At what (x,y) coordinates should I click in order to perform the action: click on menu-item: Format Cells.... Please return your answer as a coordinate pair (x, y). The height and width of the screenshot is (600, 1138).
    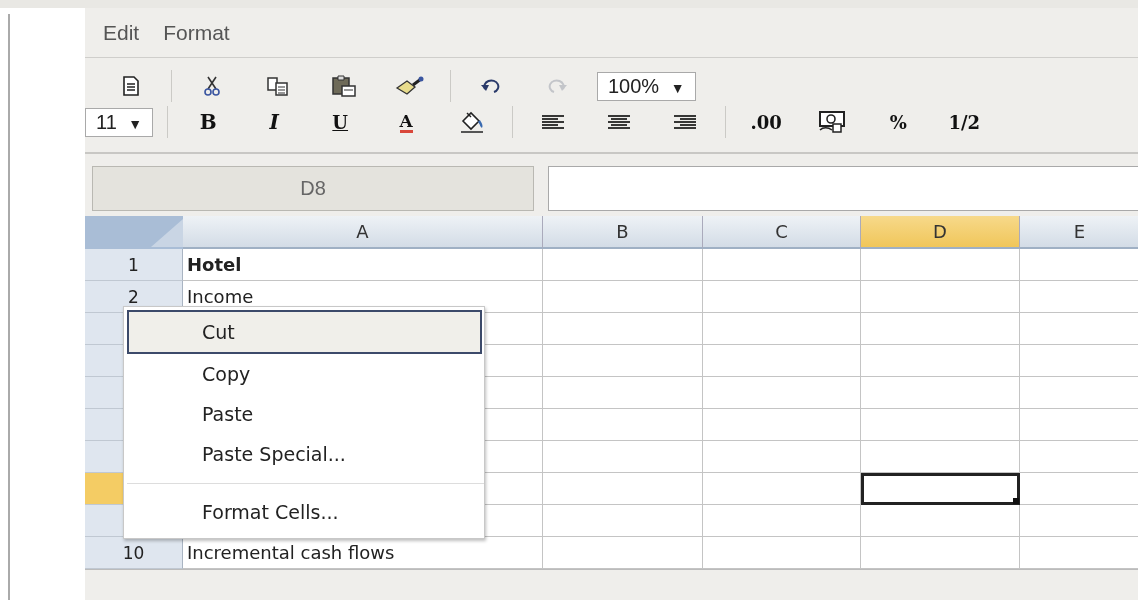
    Looking at the image, I should click on (304, 512).